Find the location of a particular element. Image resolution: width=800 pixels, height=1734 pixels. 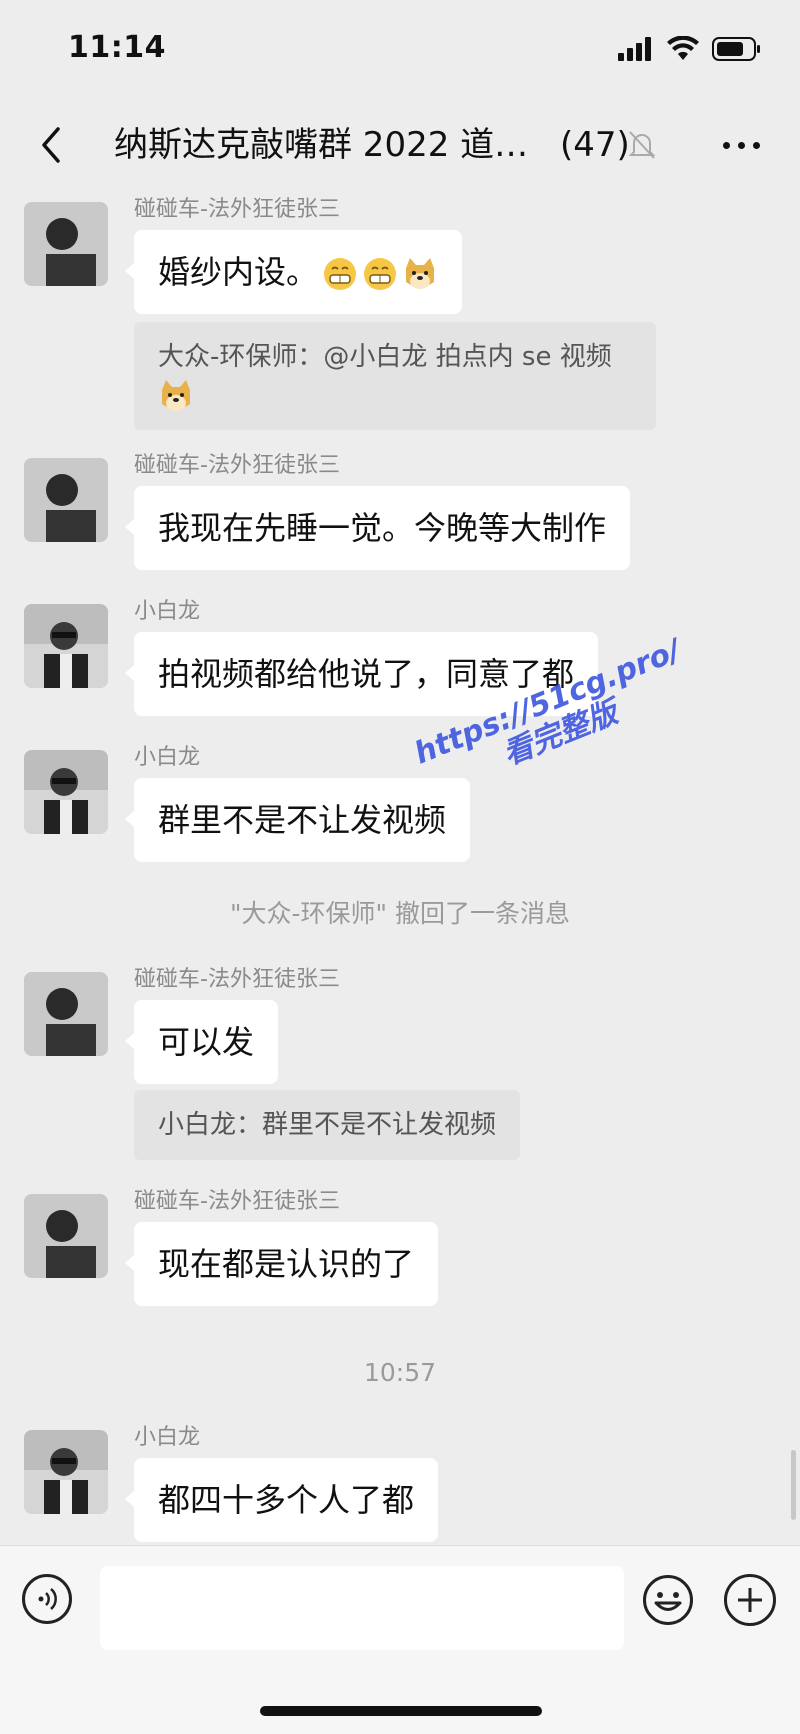

back-button is located at coordinates (51, 145).